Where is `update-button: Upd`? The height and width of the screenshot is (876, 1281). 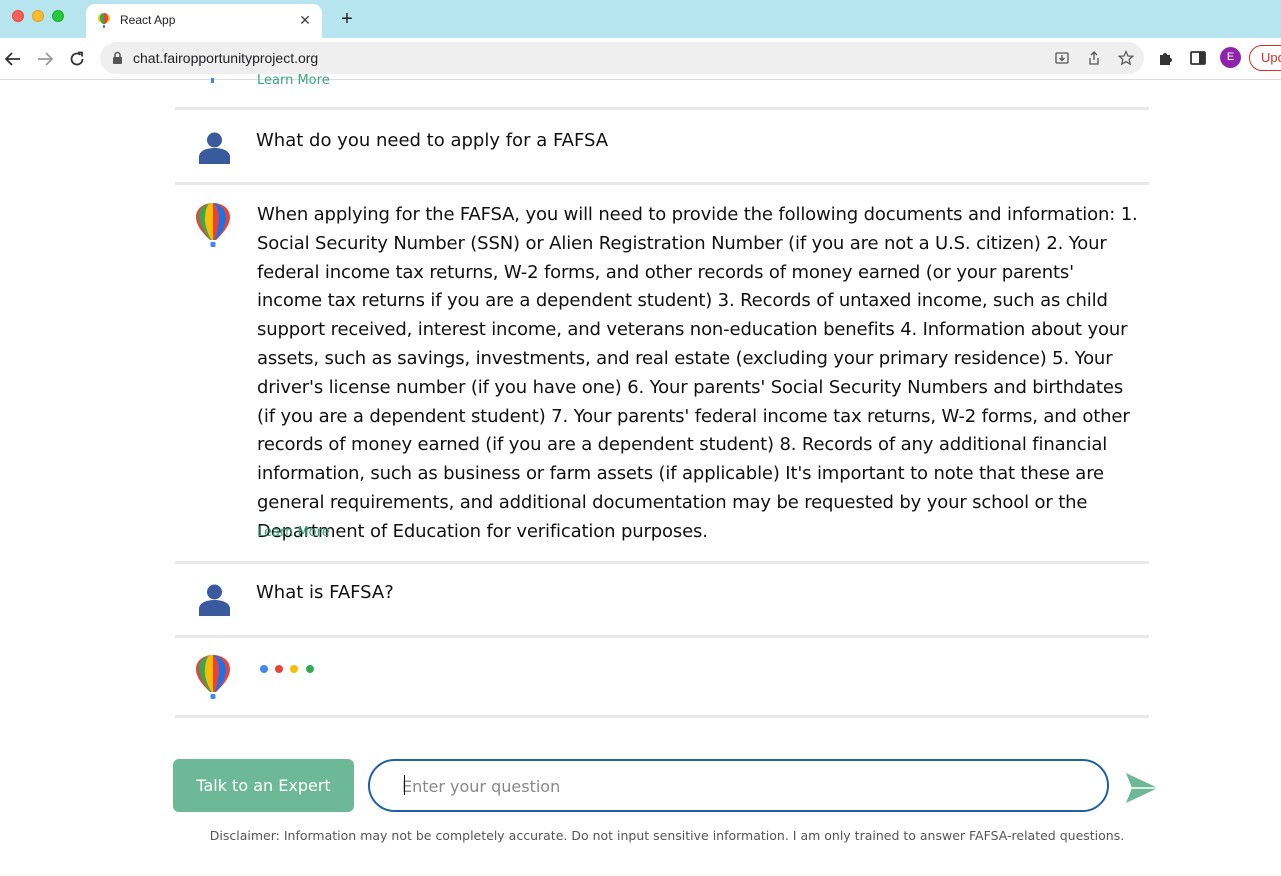 update-button: Upd is located at coordinates (1265, 58).